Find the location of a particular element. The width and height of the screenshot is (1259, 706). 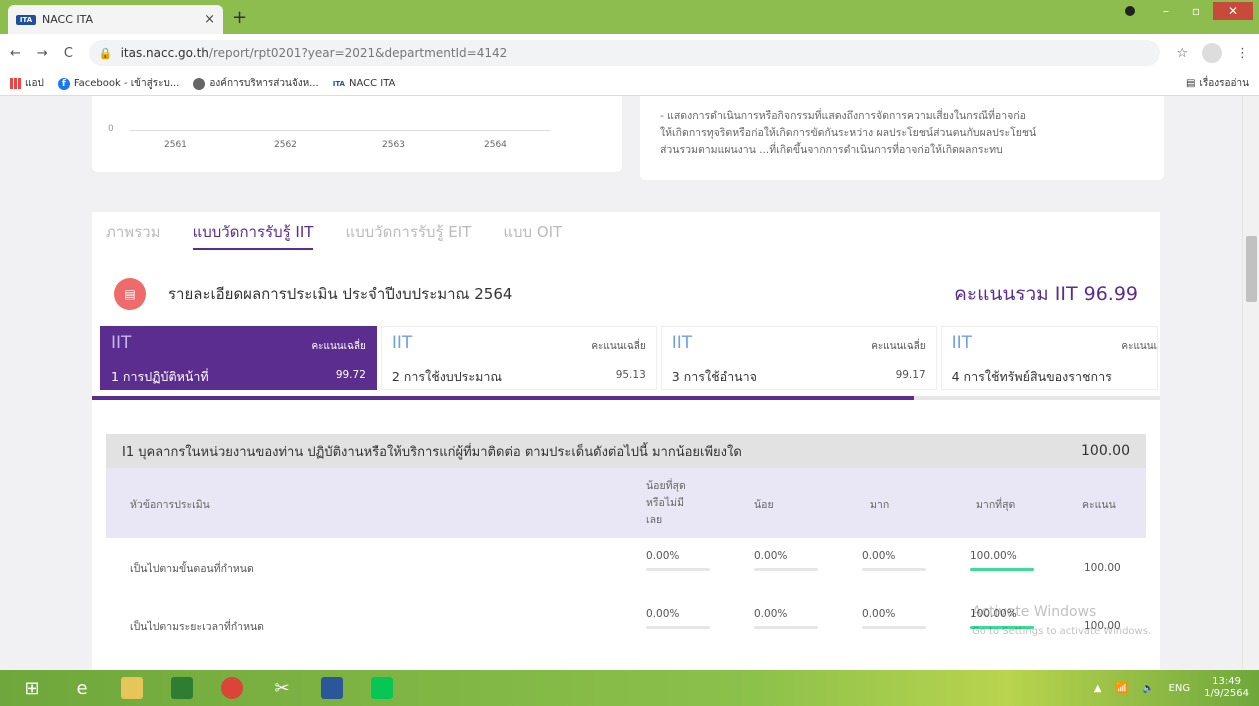

clock-date: 1/9/2564 is located at coordinates (1226, 693).